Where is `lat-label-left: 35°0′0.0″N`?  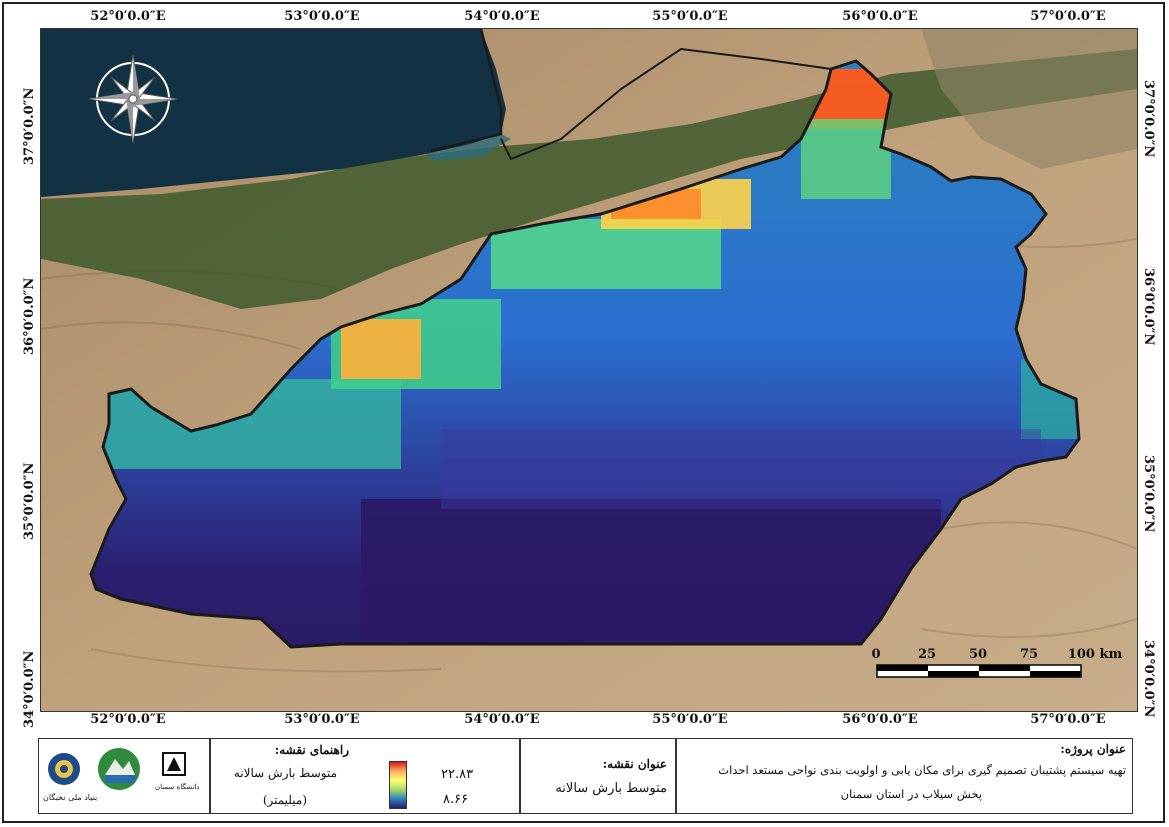
lat-label-left: 35°0′0.0″N is located at coordinates (29, 501).